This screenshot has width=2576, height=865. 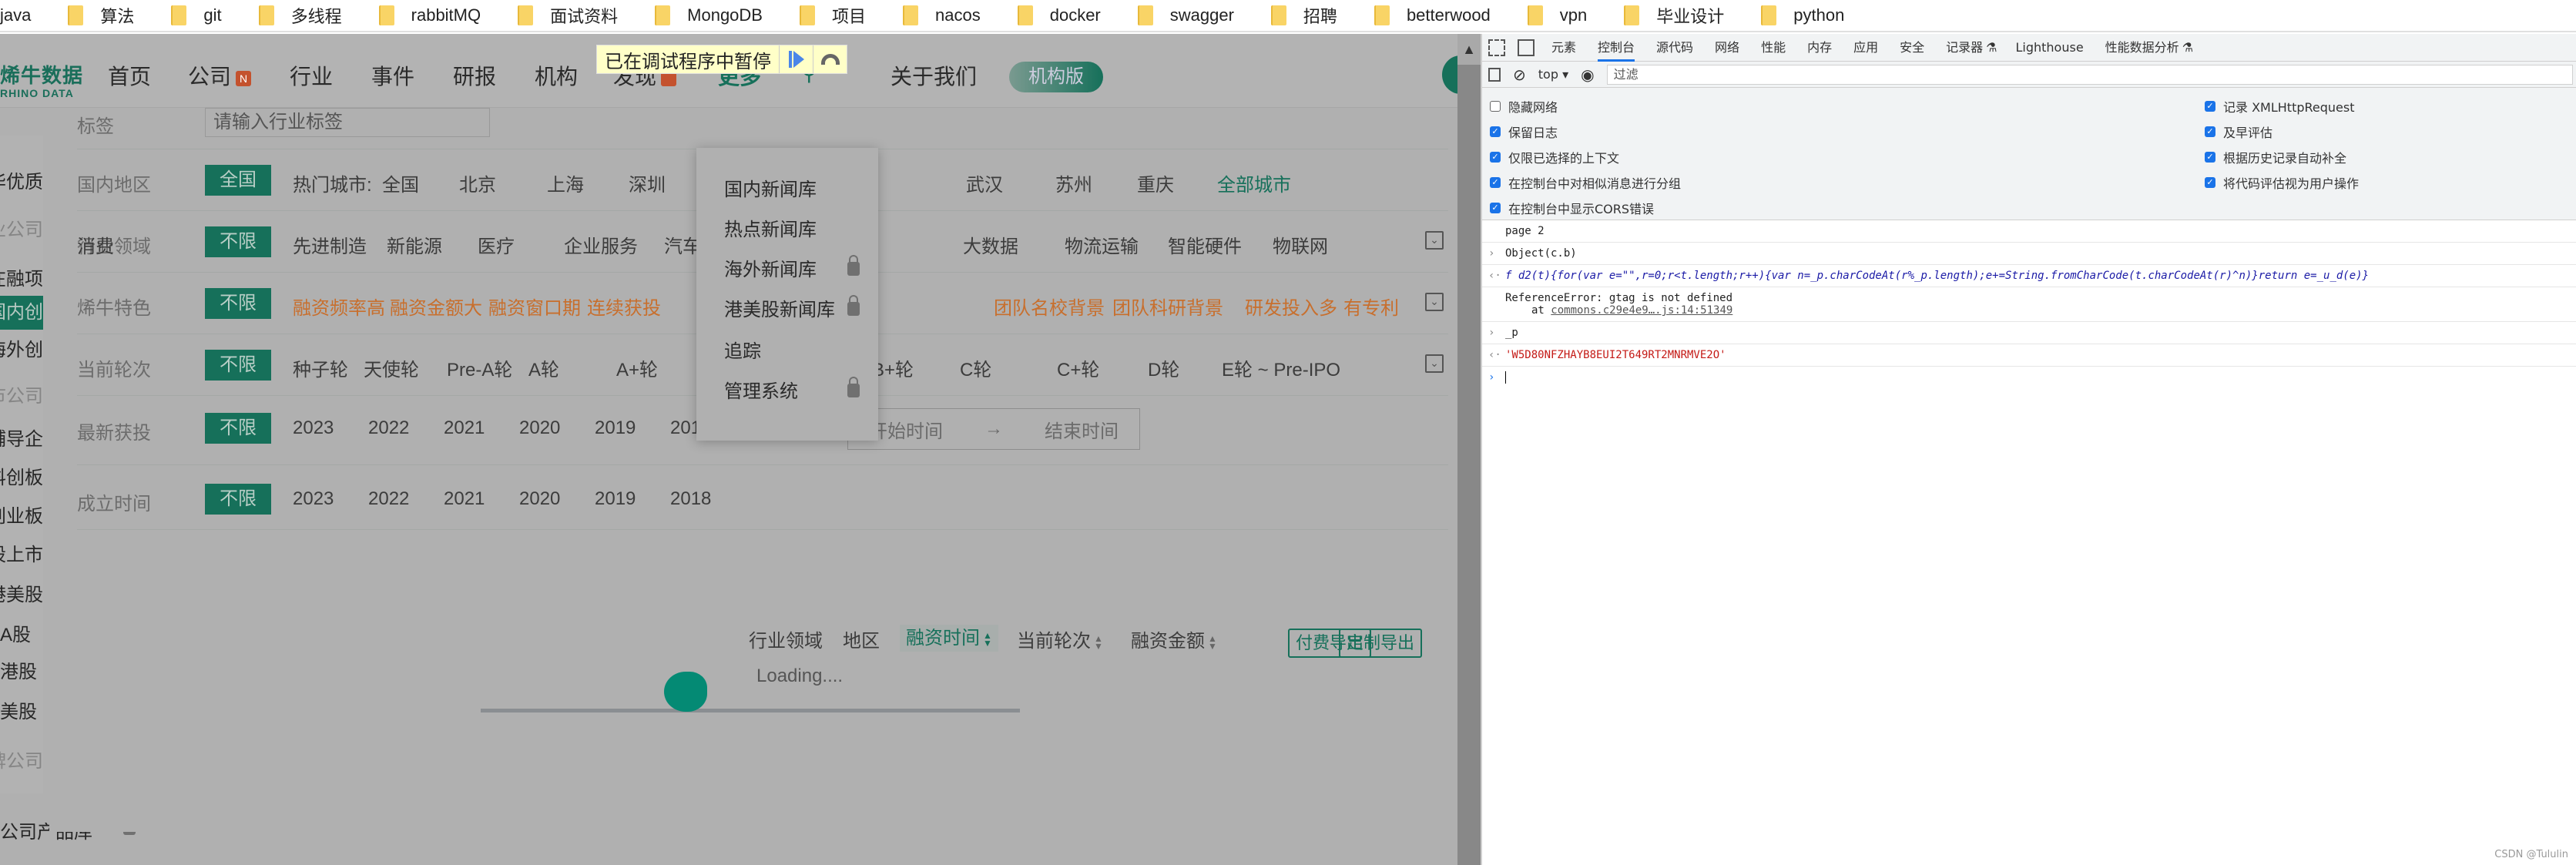 What do you see at coordinates (568, 15) in the screenshot?
I see `bookmark-item: 面试资料` at bounding box center [568, 15].